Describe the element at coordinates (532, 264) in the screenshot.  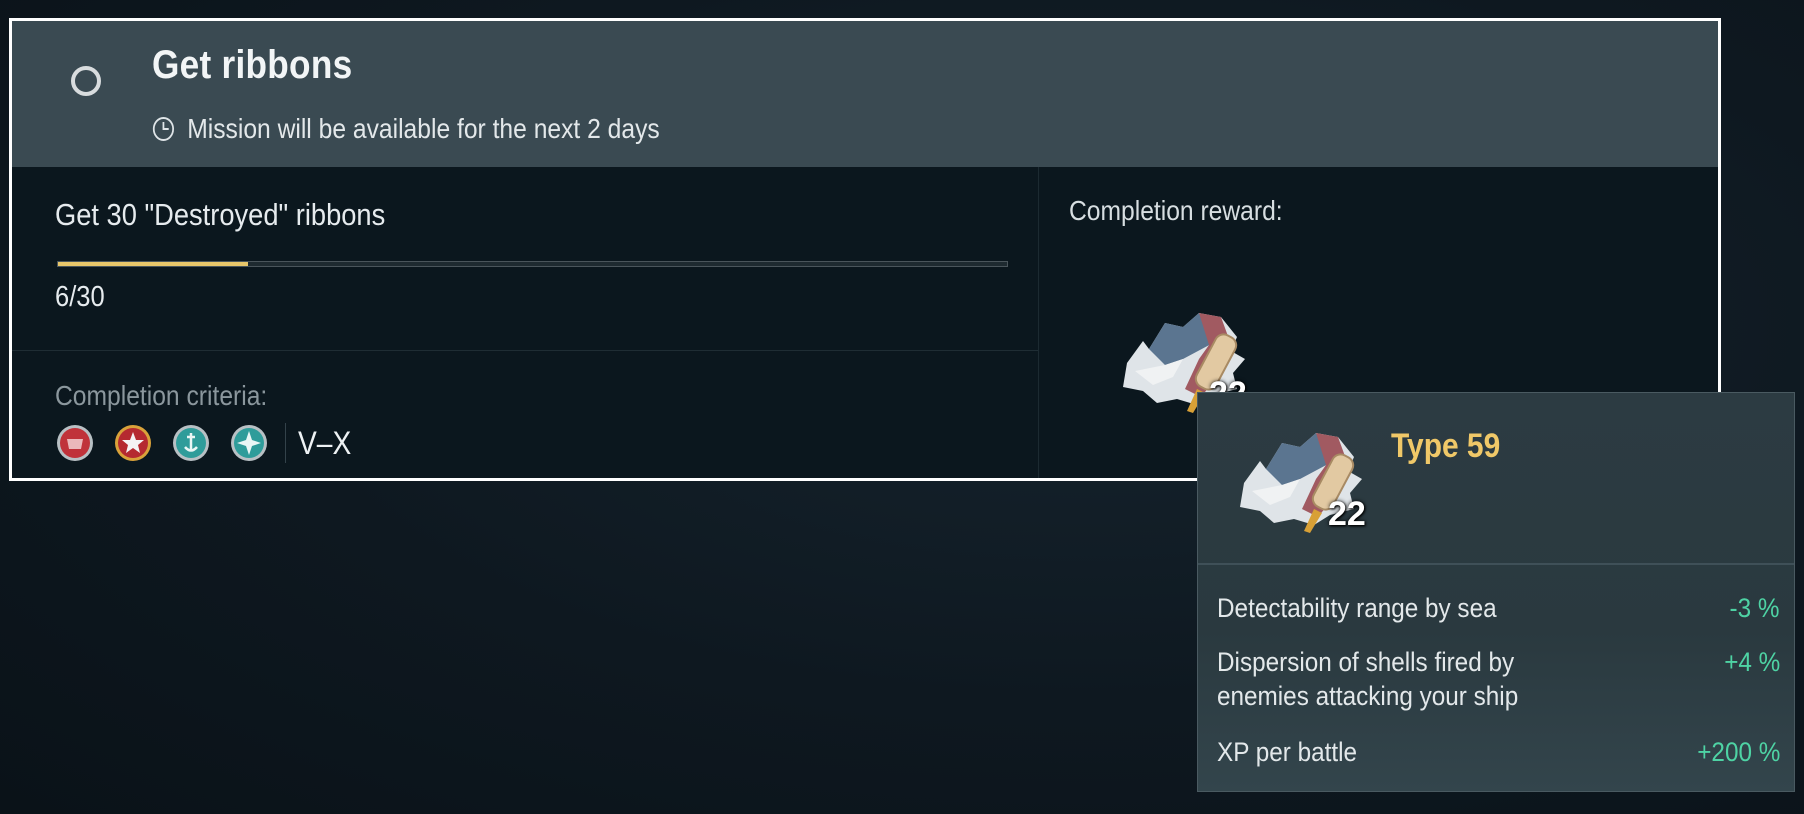
I see `progress-bar` at that location.